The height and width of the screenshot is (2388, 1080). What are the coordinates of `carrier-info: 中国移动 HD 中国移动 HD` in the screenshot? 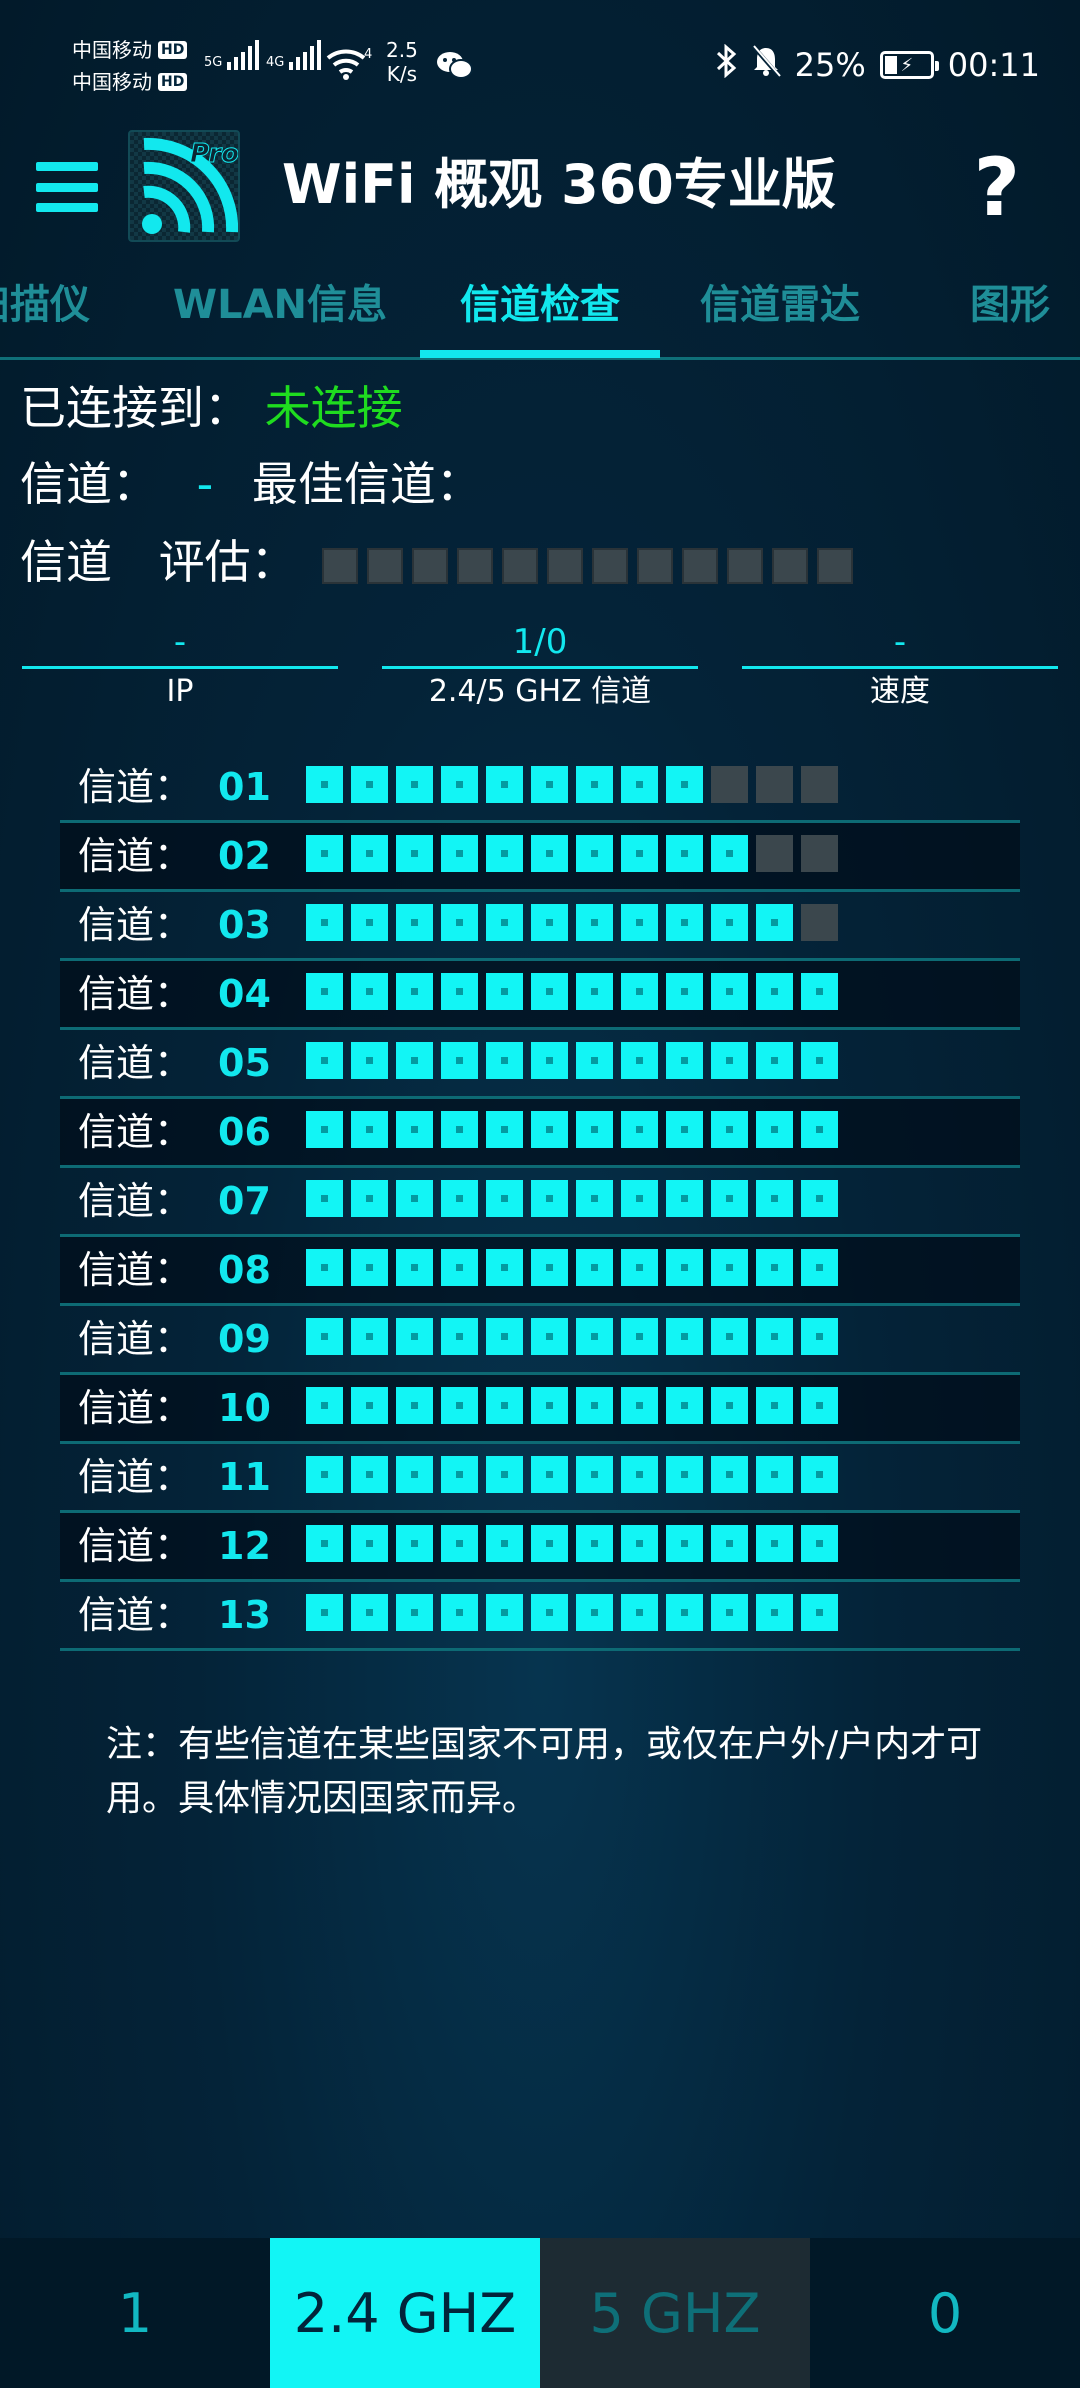 It's located at (130, 66).